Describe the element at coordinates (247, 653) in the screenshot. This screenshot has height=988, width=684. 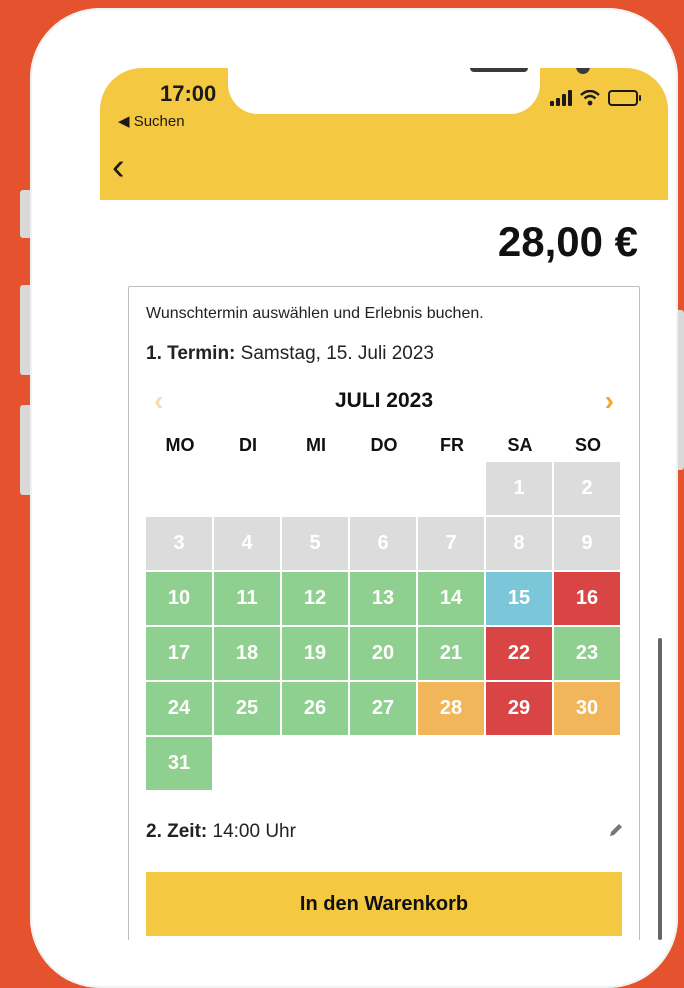
I see `calendar-day-available: 18` at that location.